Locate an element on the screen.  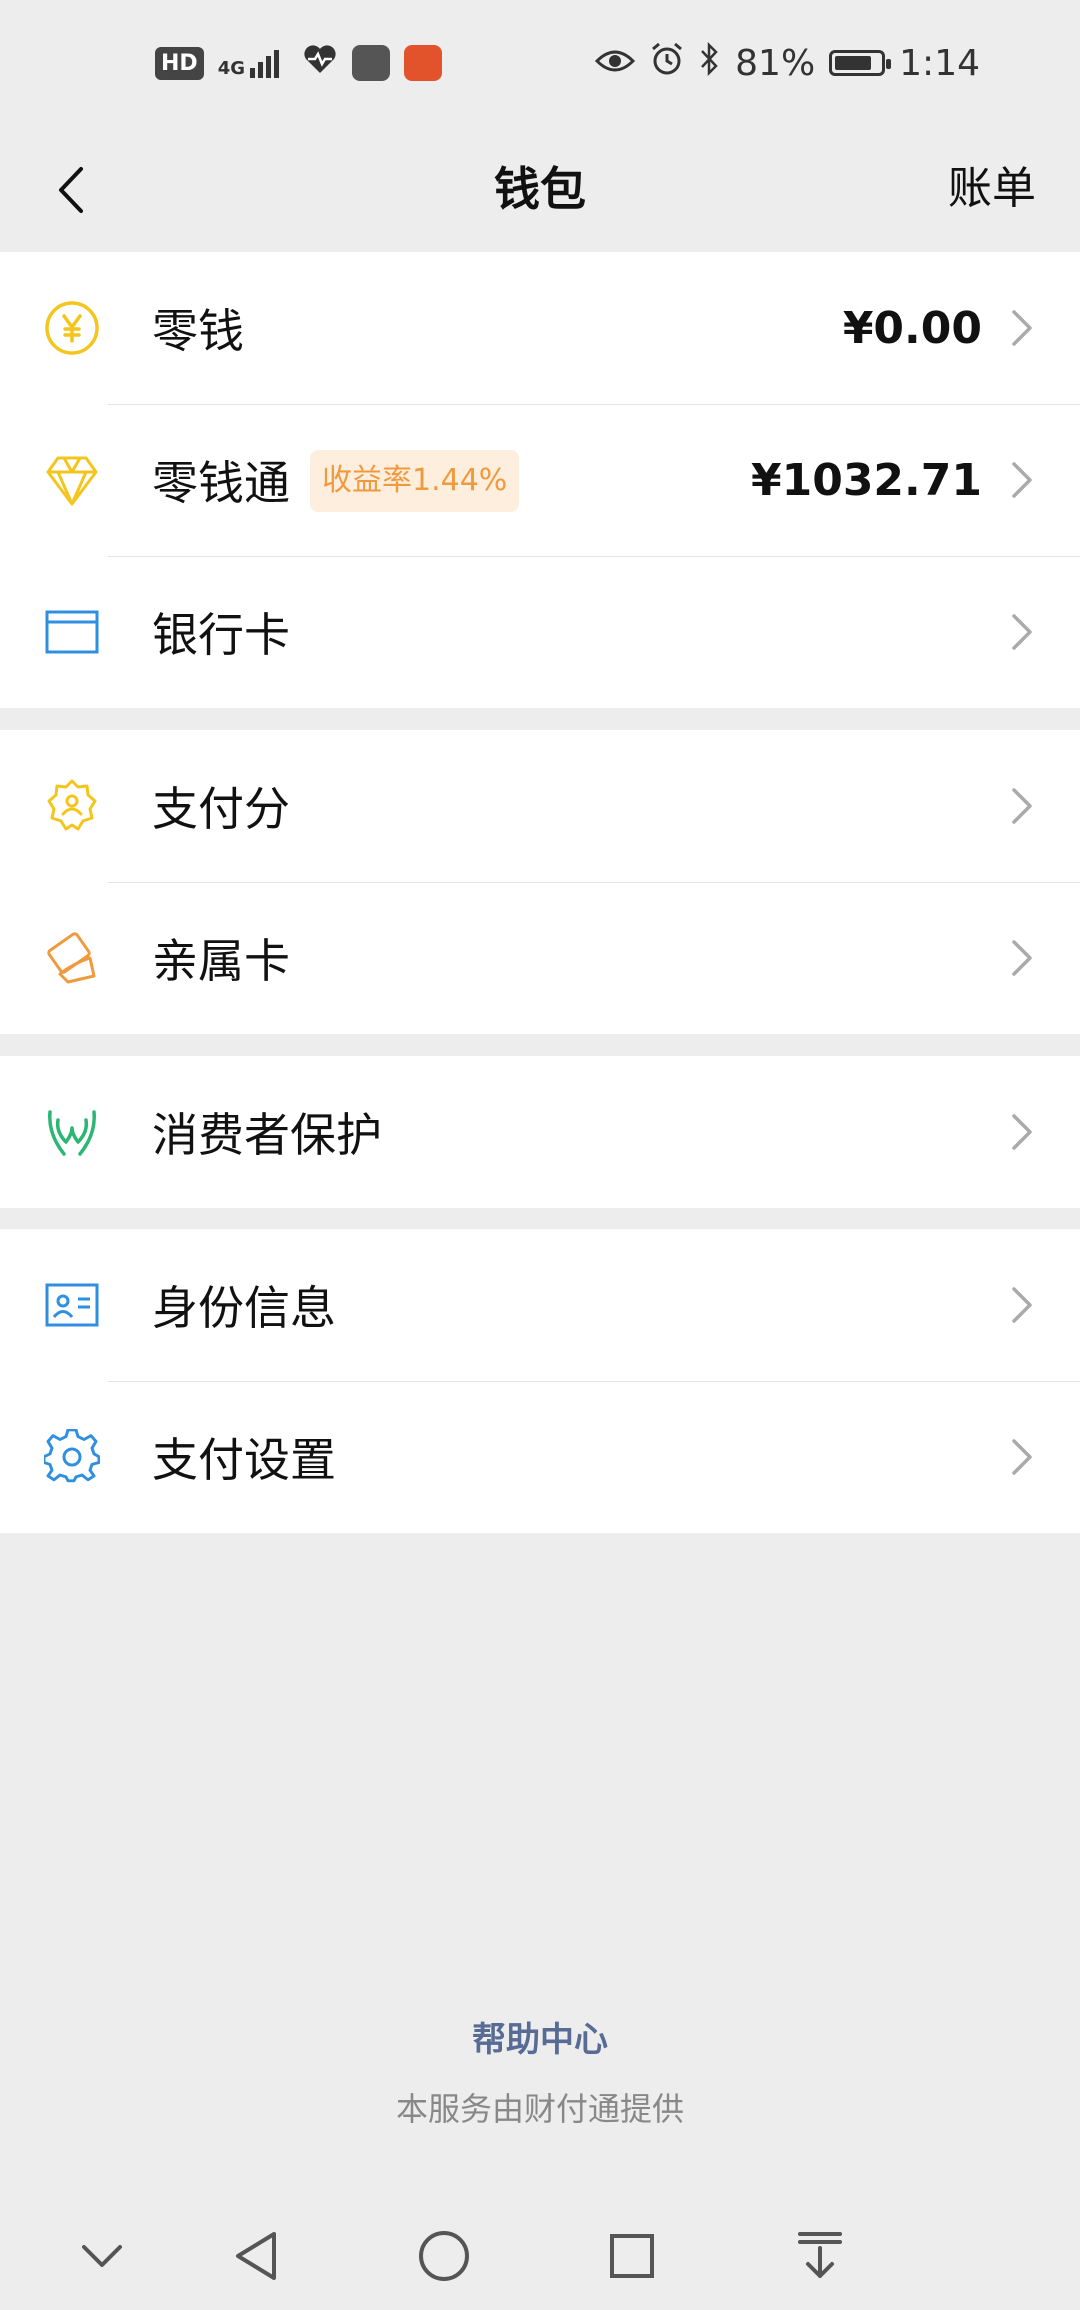
nav-bar: 钱包 账单 is located at coordinates (540, 189).